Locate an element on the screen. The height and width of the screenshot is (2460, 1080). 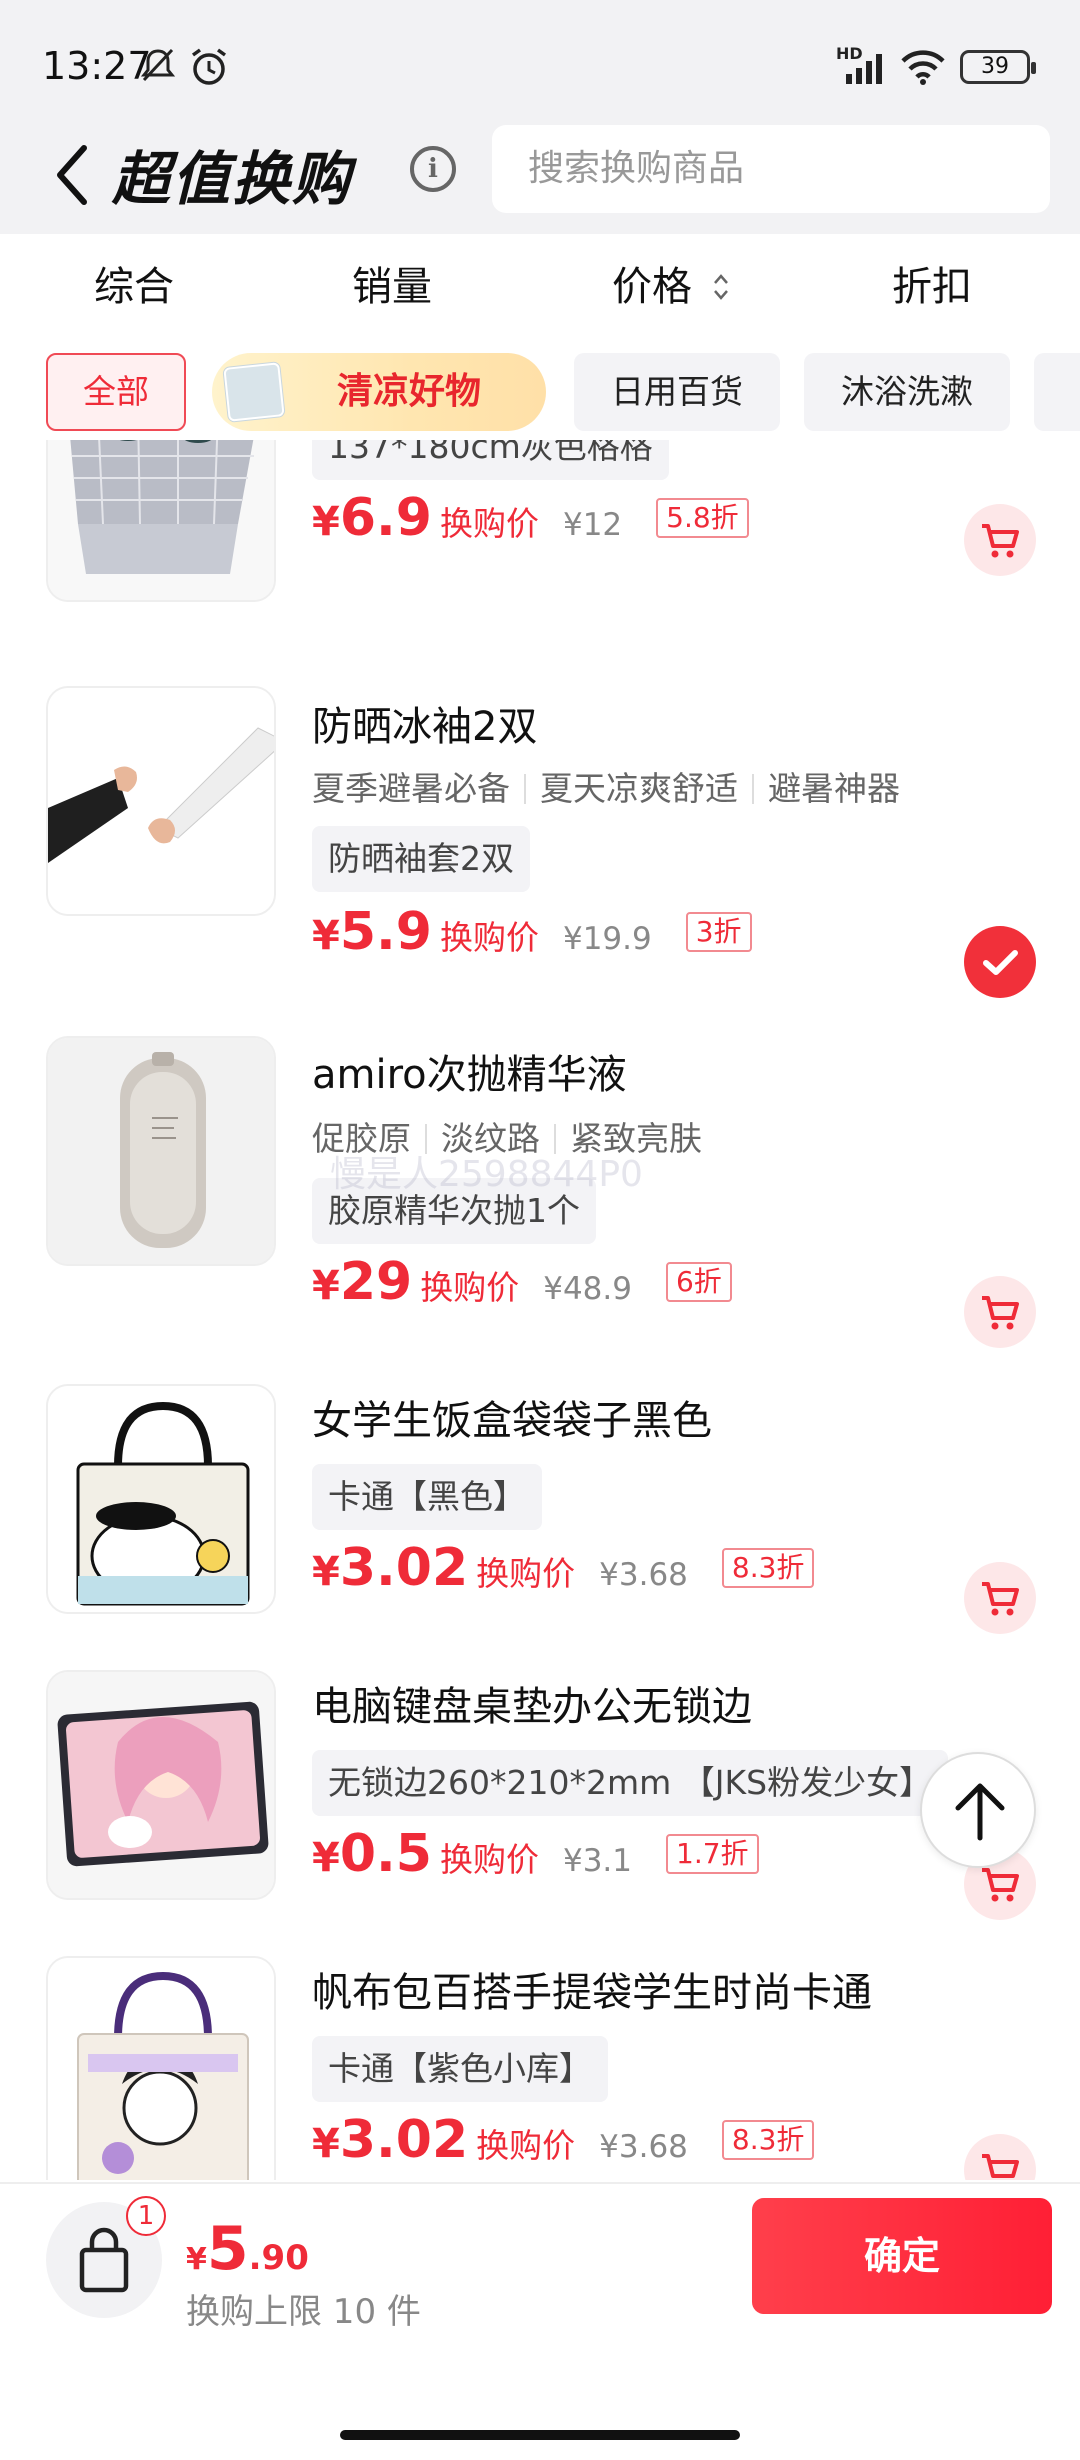
status-time: 13:27 is located at coordinates (97, 66).